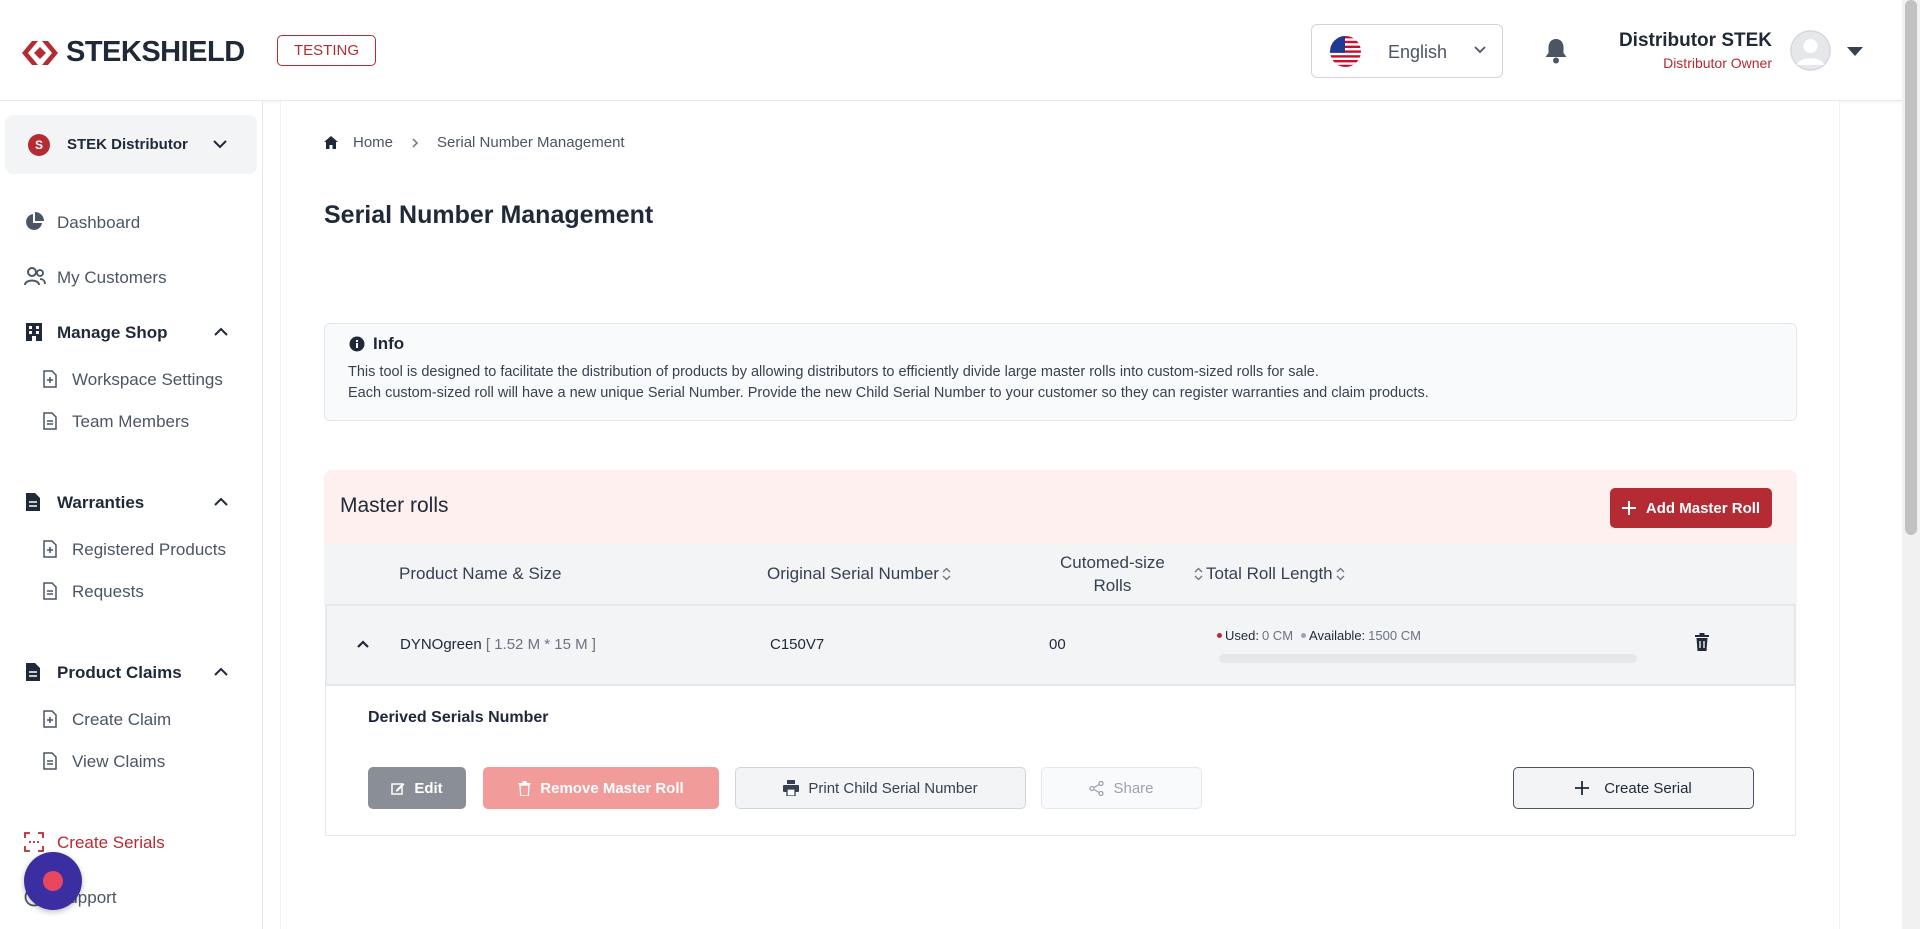  Describe the element at coordinates (147, 379) in the screenshot. I see `sidebar-item-label: Workspace Settings` at that location.